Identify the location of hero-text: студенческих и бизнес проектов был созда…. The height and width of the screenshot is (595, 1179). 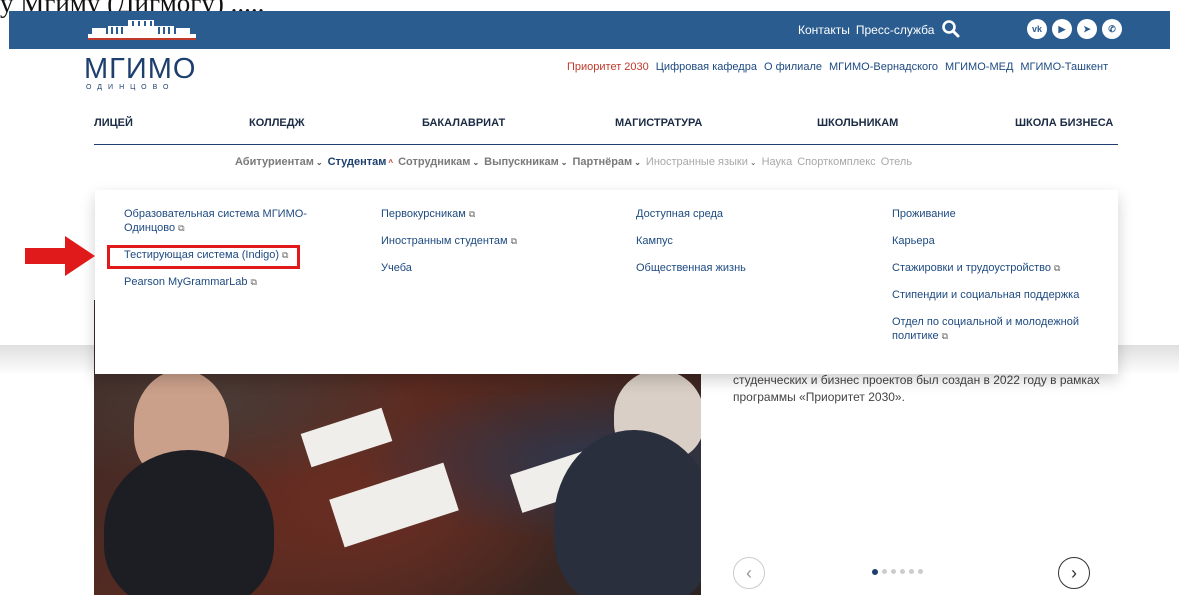
(916, 388).